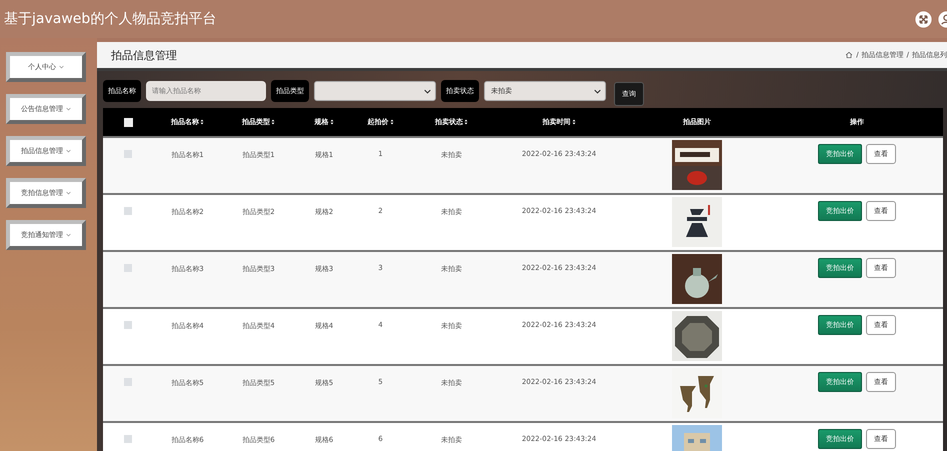 This screenshot has width=947, height=451. What do you see at coordinates (375, 91) in the screenshot?
I see `dropdown-field` at bounding box center [375, 91].